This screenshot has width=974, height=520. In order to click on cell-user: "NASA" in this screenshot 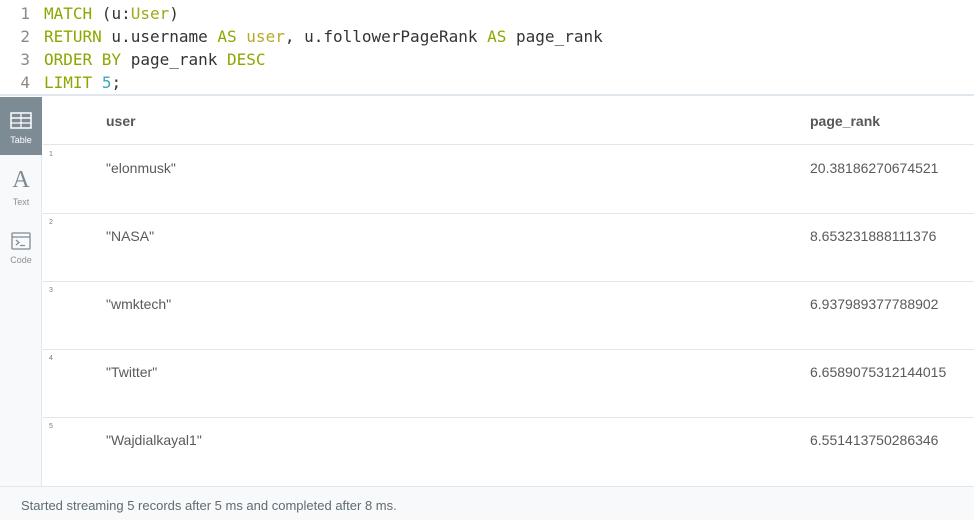, I will do `click(130, 236)`.